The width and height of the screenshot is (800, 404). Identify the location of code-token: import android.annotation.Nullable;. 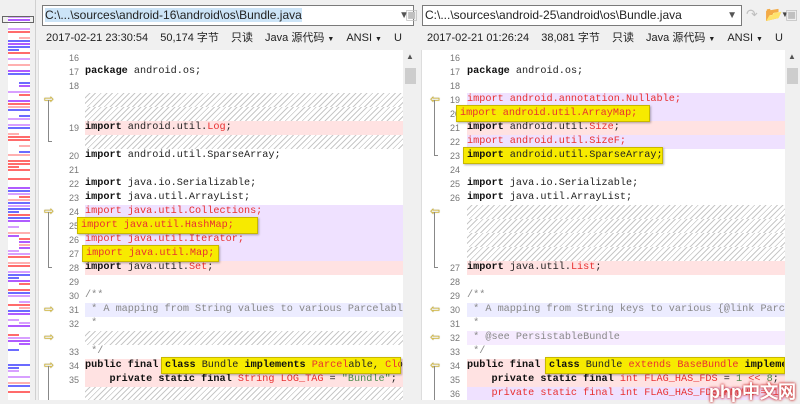
(574, 99).